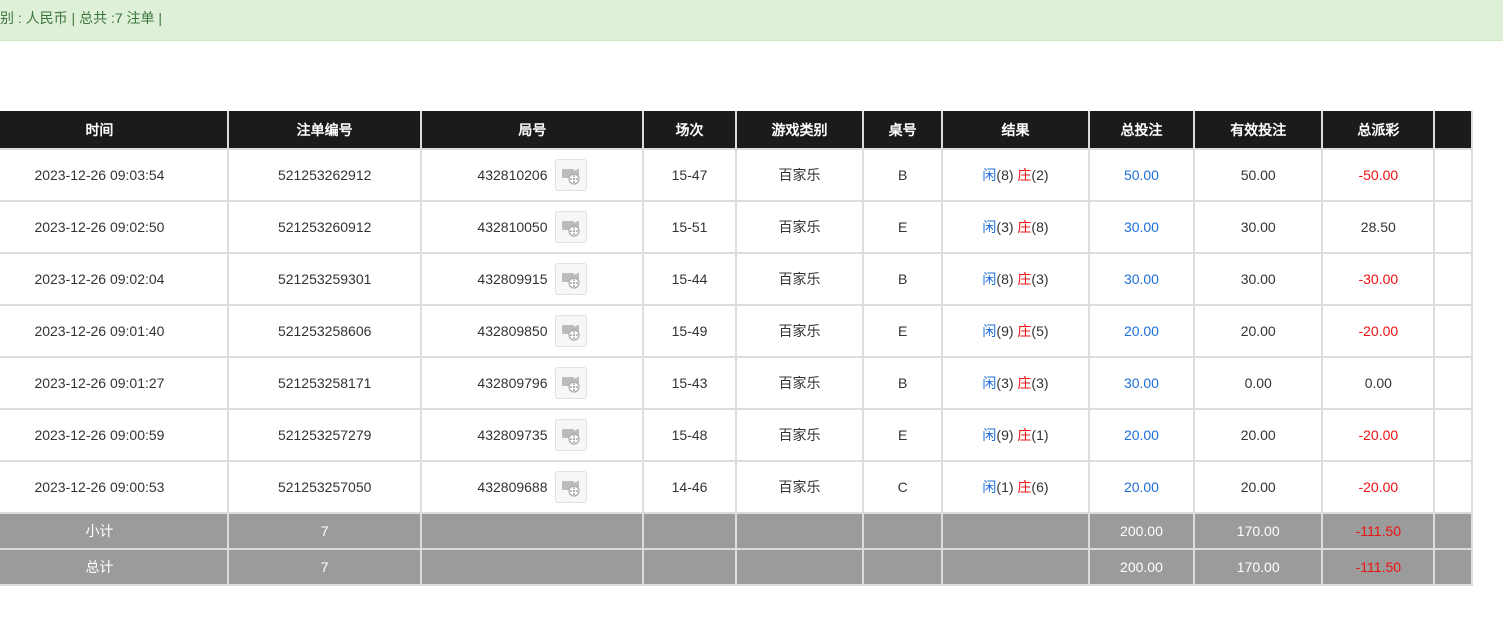 This screenshot has width=1503, height=617. What do you see at coordinates (512, 279) in the screenshot?
I see `round-id: 432809915` at bounding box center [512, 279].